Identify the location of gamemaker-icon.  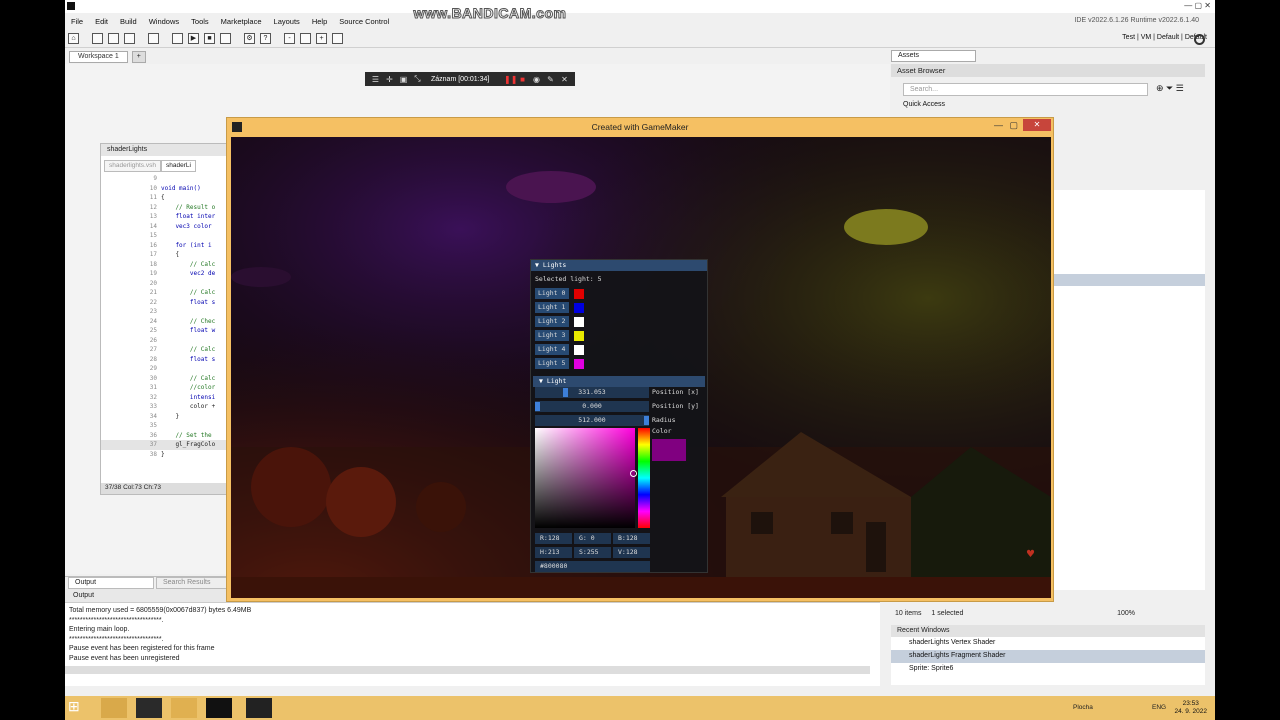
(219, 708).